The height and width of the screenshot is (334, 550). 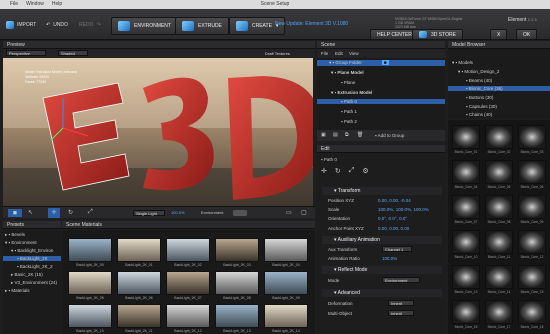 I want to click on advanced-section: ▾ Advanced, so click(x=382, y=293).